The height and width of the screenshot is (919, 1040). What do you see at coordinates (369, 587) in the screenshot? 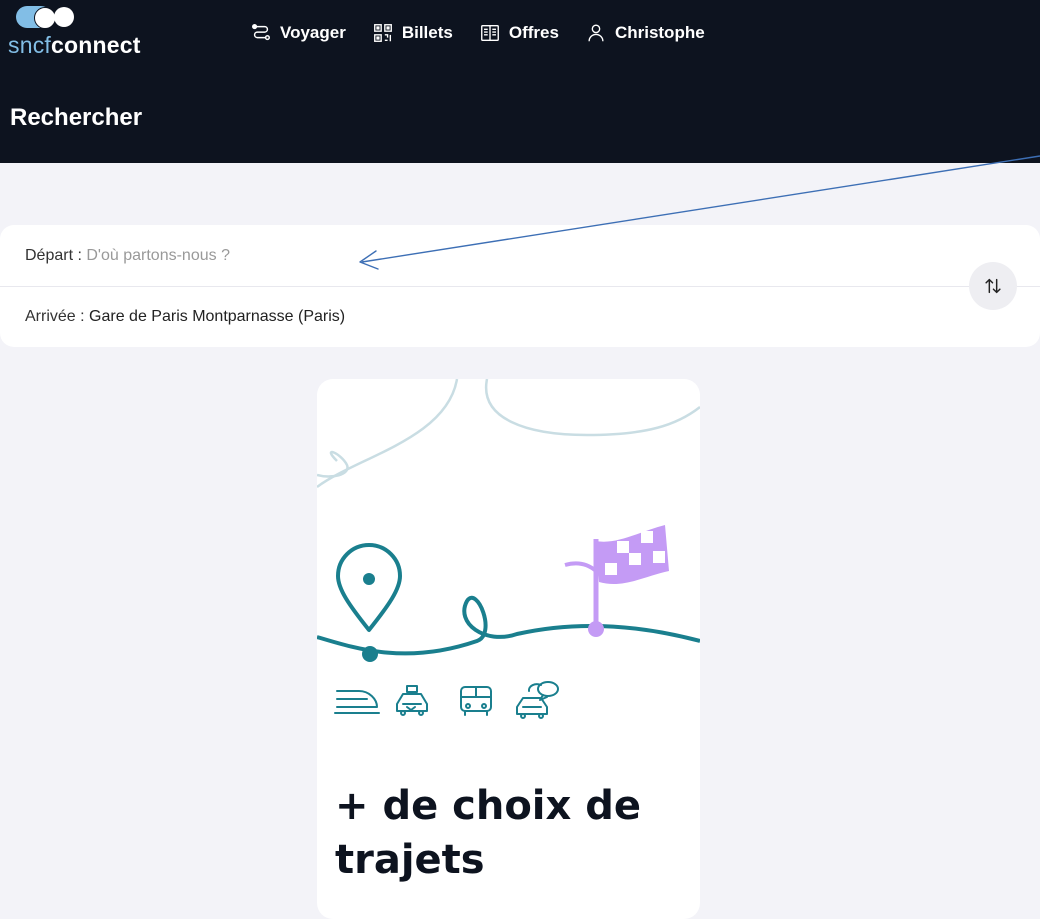
I see `location-pin-icon` at bounding box center [369, 587].